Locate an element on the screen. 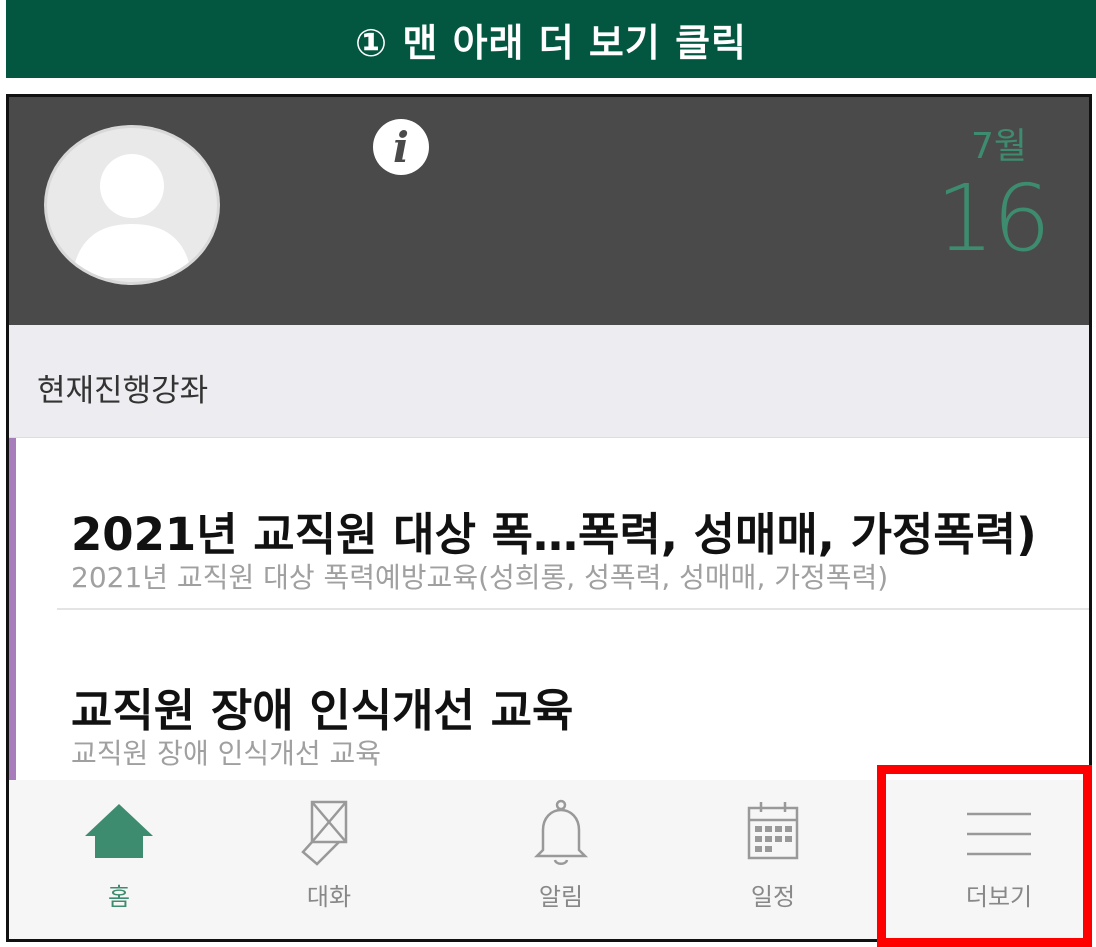 Image resolution: width=1096 pixels, height=947 pixels. tab-label: 알림 is located at coordinates (561, 897).